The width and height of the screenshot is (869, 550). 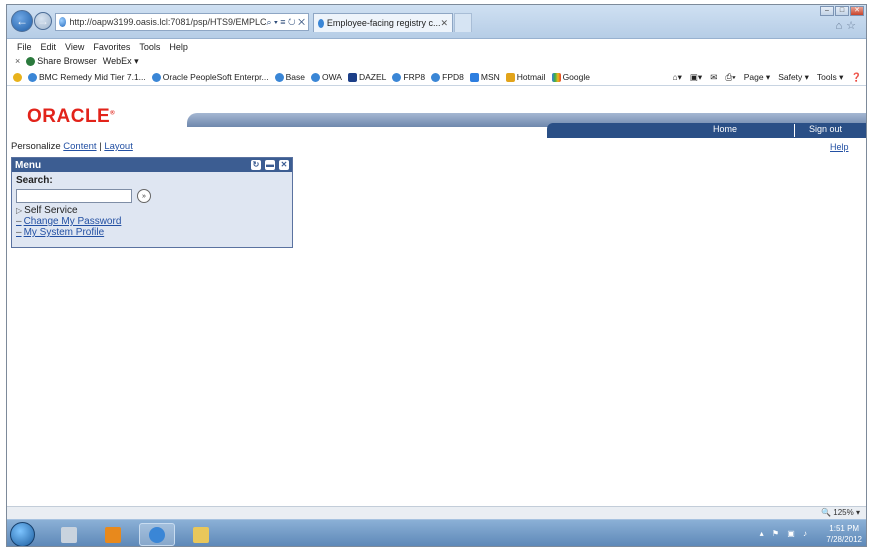 What do you see at coordinates (17, 77) in the screenshot?
I see `favorites-star-icon` at bounding box center [17, 77].